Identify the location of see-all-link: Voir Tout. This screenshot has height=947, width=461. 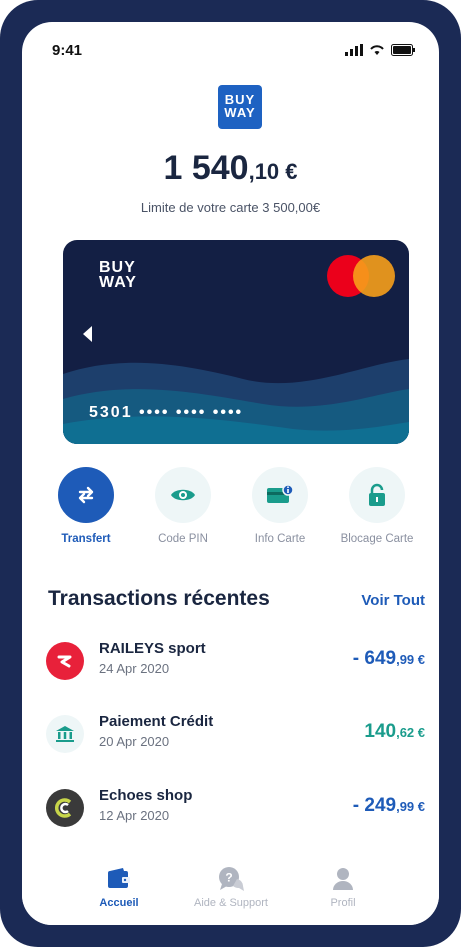
(393, 600).